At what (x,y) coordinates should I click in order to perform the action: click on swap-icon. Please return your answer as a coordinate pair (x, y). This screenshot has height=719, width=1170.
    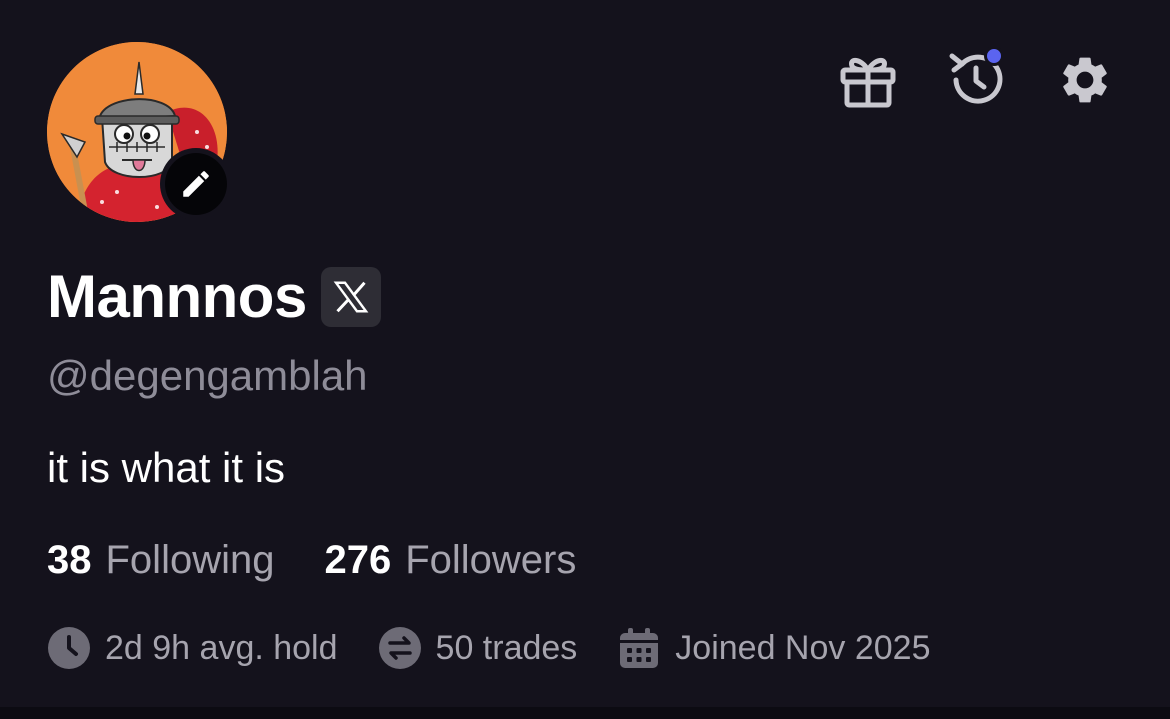
    Looking at the image, I should click on (400, 648).